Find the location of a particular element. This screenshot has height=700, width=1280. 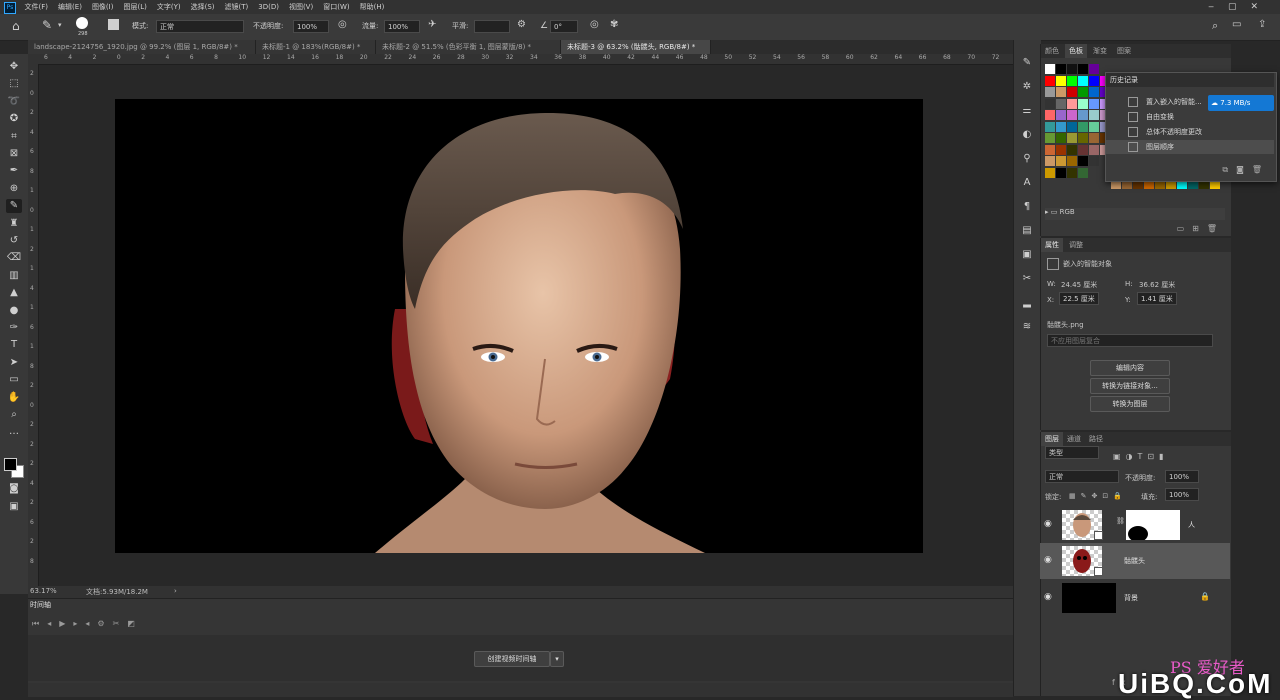

layer-row: ◉ ⛓ 人 is located at coordinates (1135, 525).